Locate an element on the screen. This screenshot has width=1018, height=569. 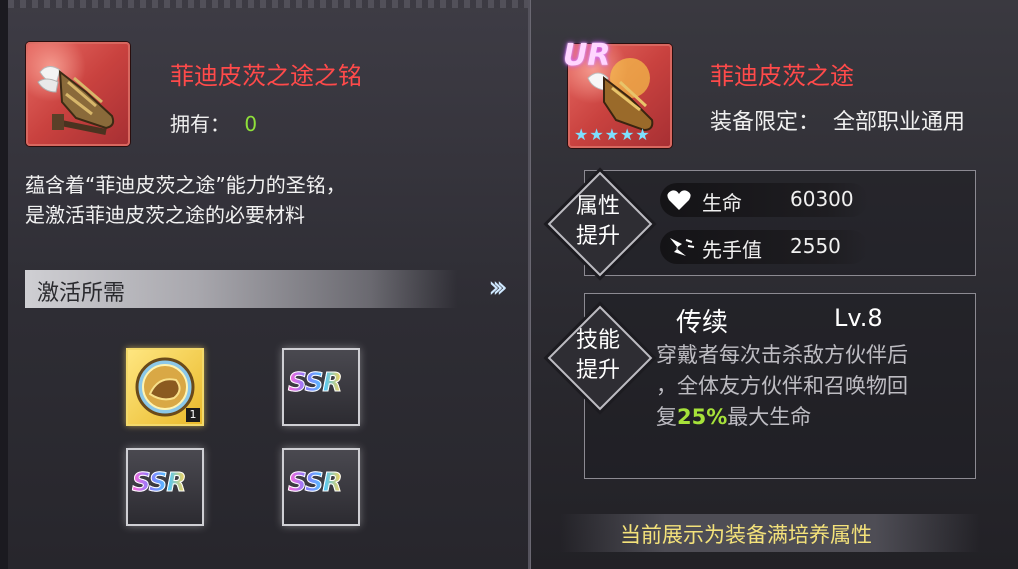
attr-speed-name: 先手值 is located at coordinates (732, 250).